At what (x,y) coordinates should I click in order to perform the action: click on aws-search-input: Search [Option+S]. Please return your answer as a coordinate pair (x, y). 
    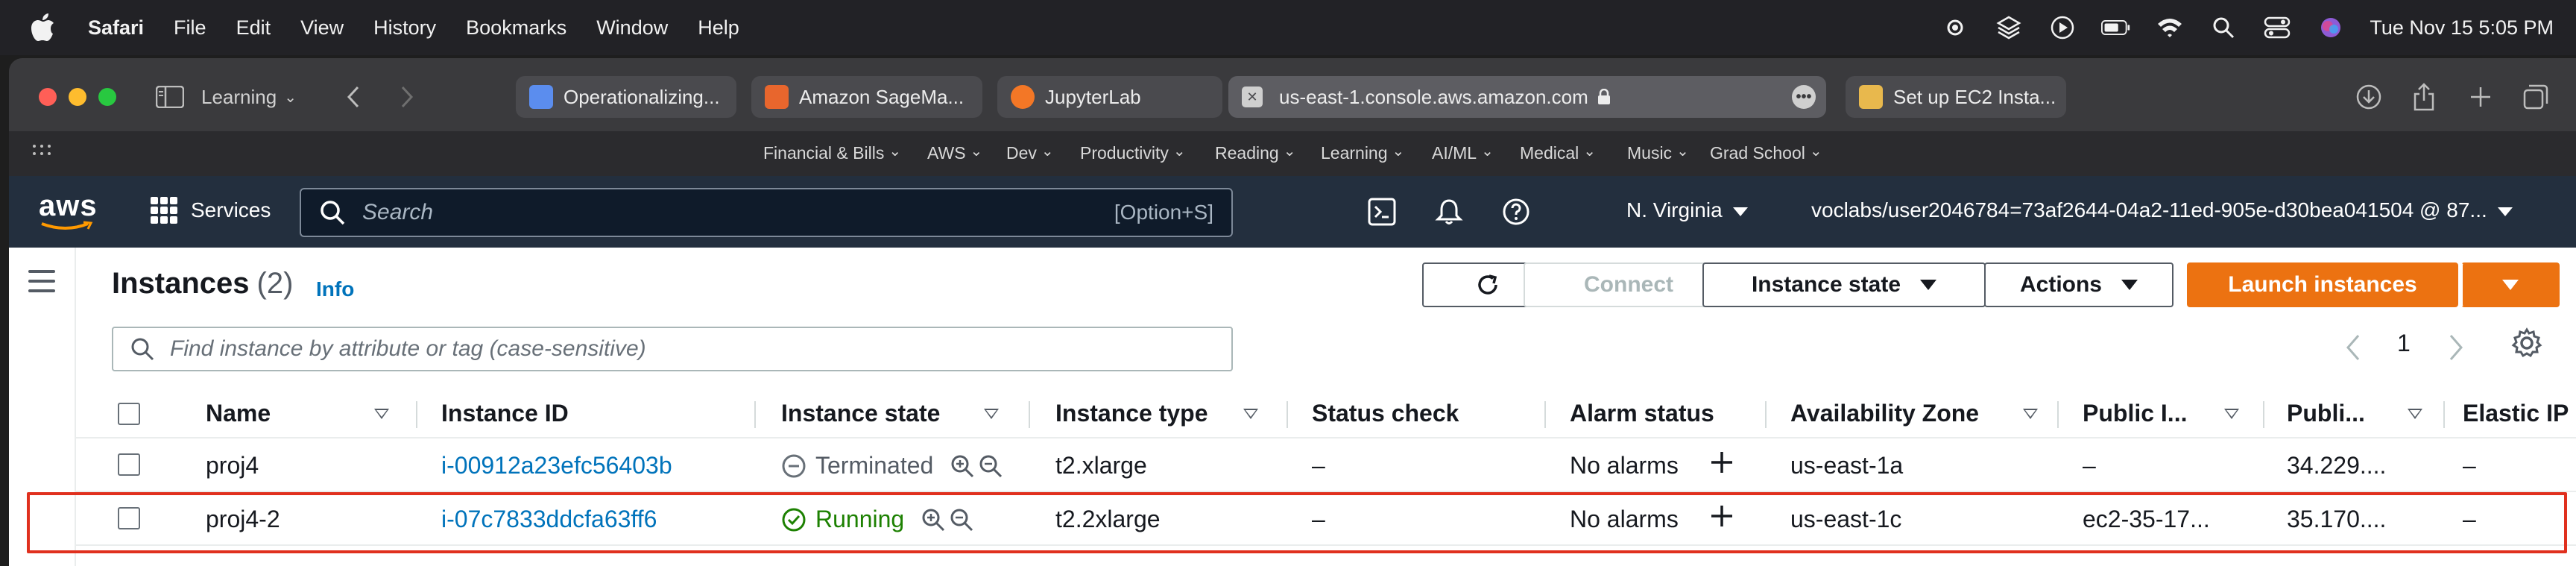
    Looking at the image, I should click on (766, 212).